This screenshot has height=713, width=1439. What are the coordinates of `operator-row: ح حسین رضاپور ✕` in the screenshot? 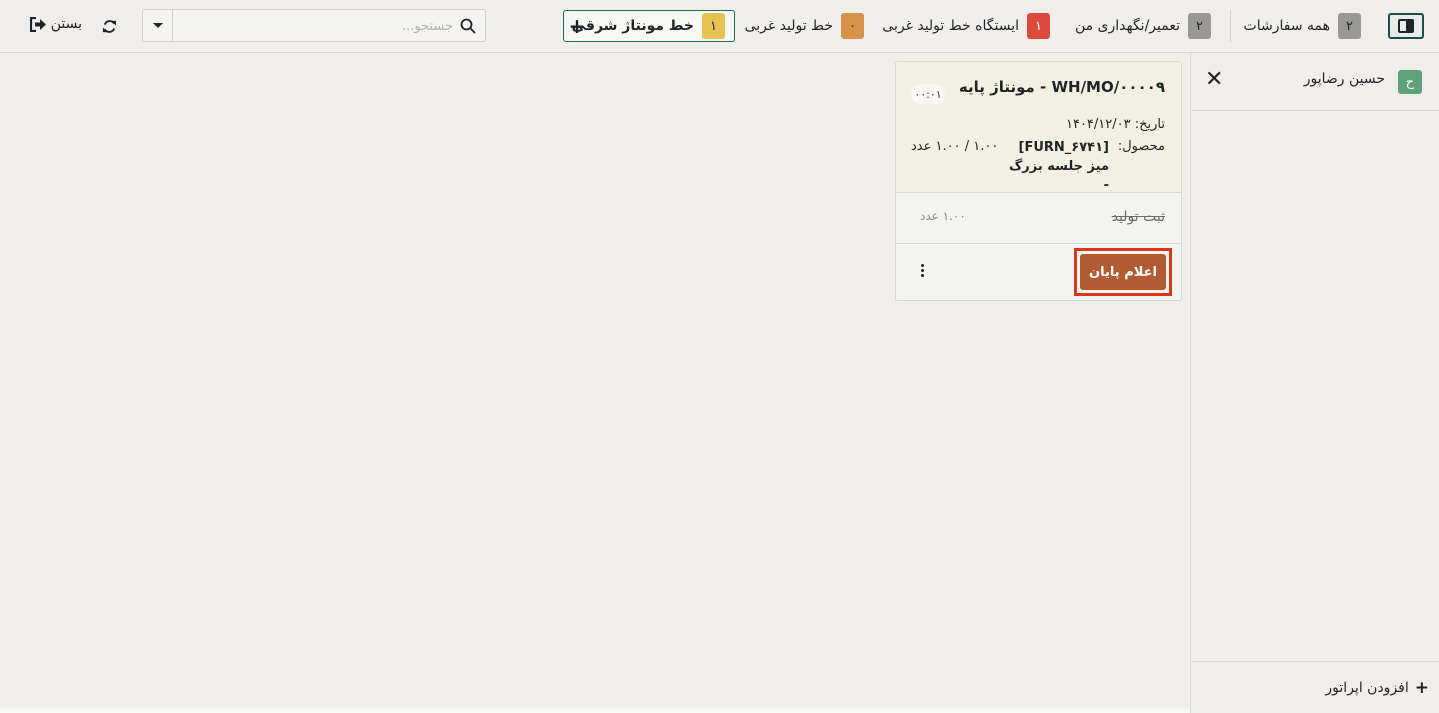 It's located at (1315, 82).